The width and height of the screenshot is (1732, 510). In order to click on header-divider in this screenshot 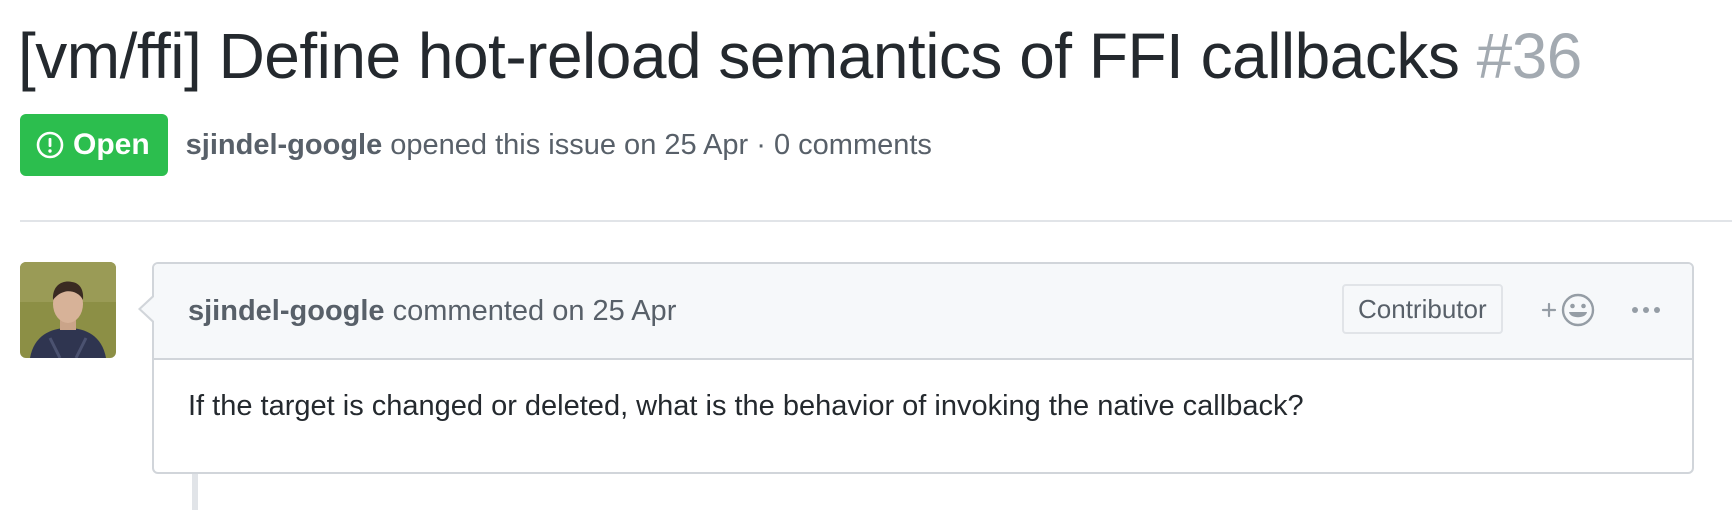, I will do `click(876, 221)`.